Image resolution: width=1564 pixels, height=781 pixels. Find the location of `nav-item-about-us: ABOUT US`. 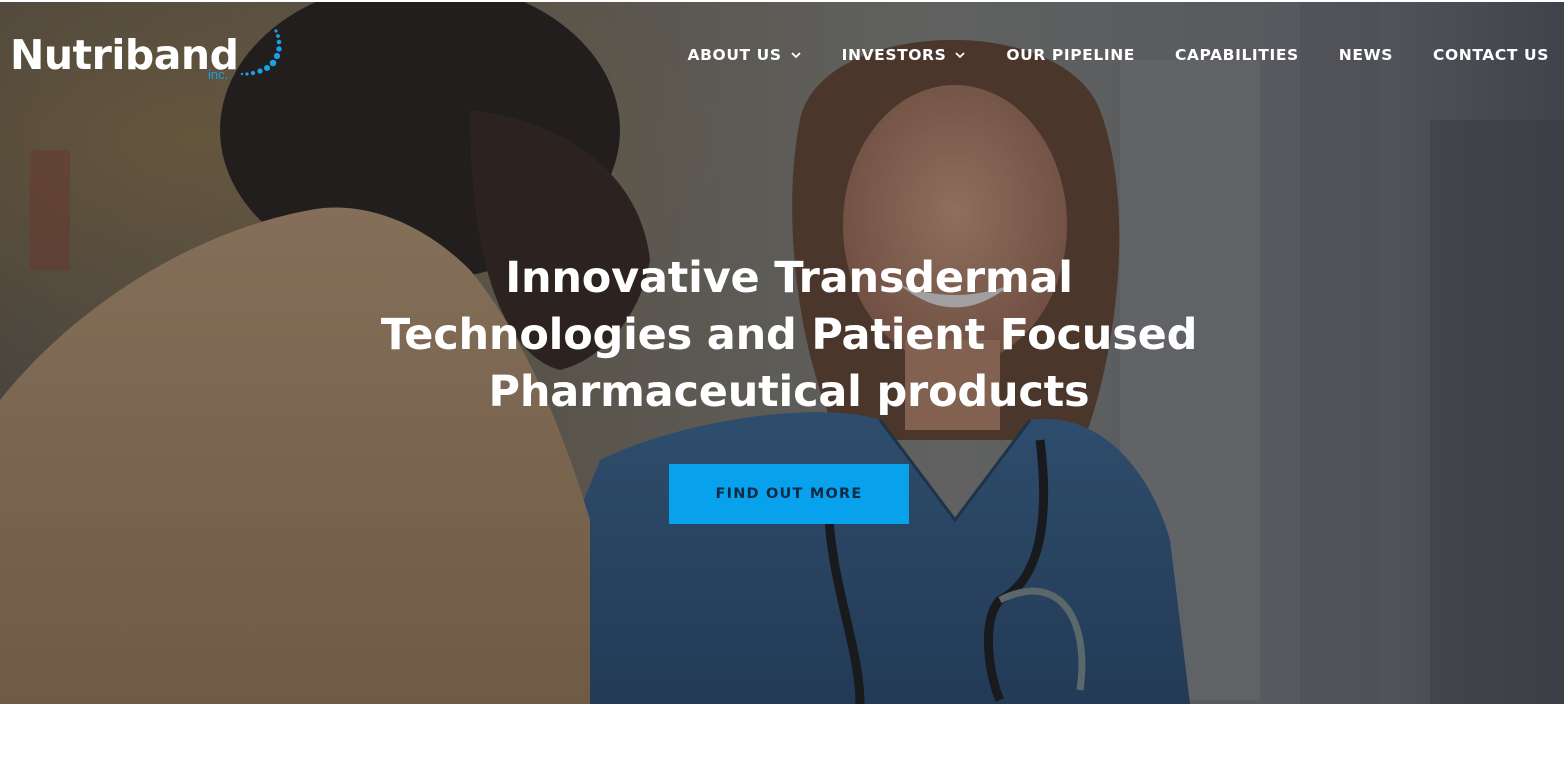

nav-item-about-us: ABOUT US is located at coordinates (745, 55).